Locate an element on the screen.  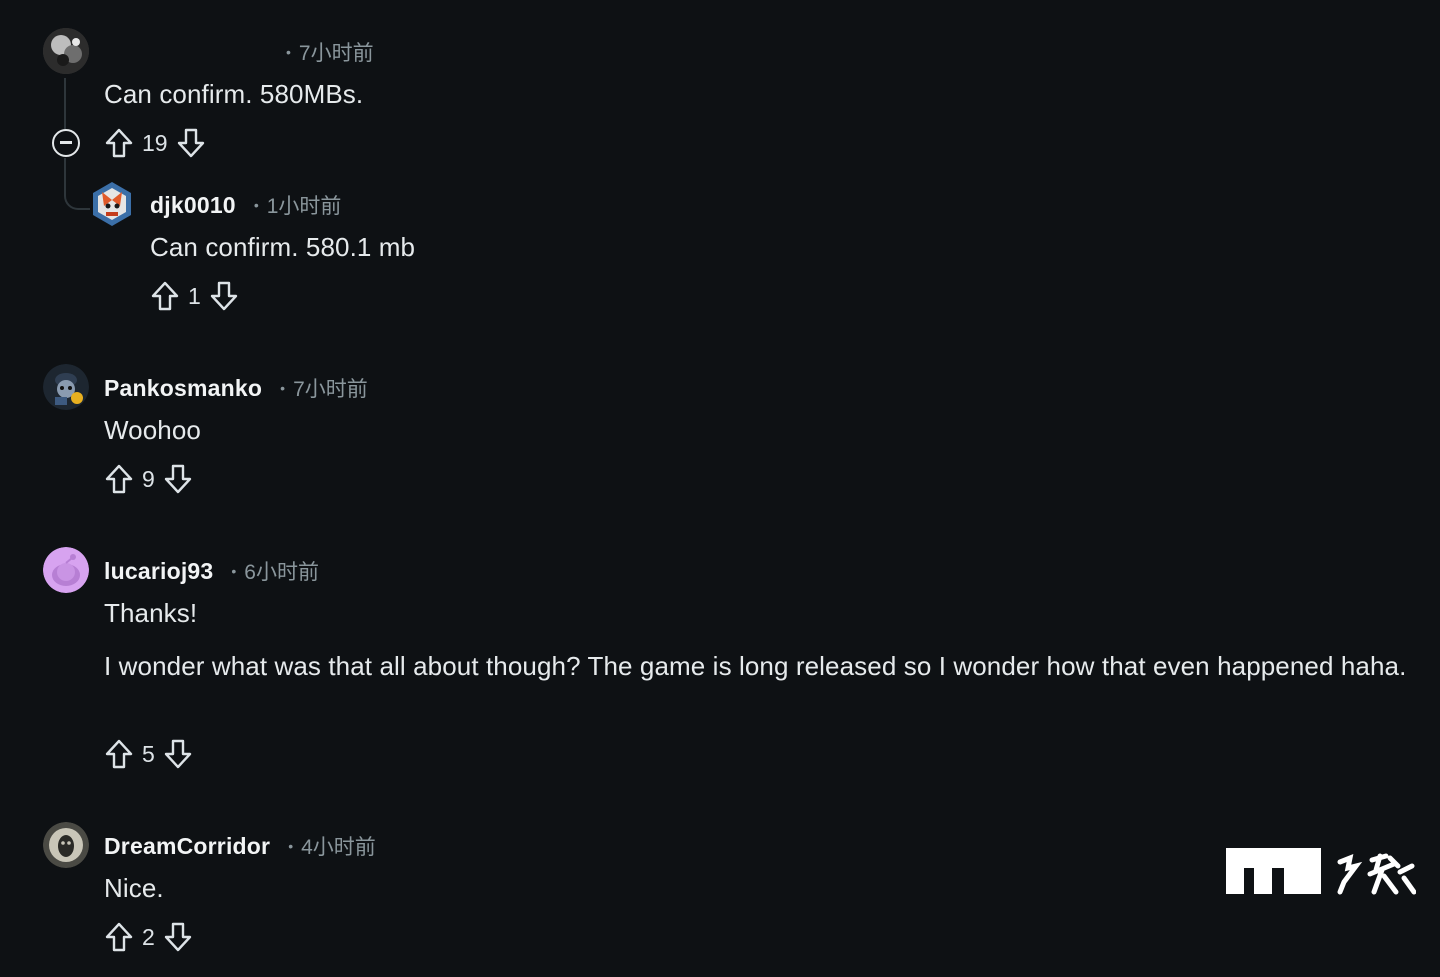
username: lucarioj93 is located at coordinates (158, 571).